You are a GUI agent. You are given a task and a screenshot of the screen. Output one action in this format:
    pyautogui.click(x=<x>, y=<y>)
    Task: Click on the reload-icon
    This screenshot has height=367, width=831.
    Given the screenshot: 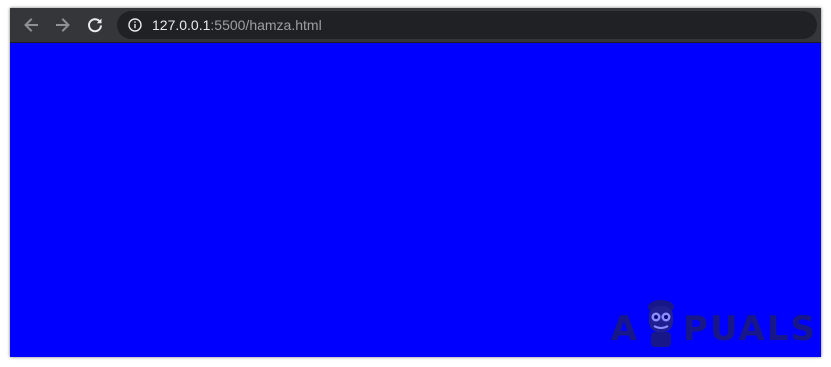 What is the action you would take?
    pyautogui.click(x=95, y=25)
    